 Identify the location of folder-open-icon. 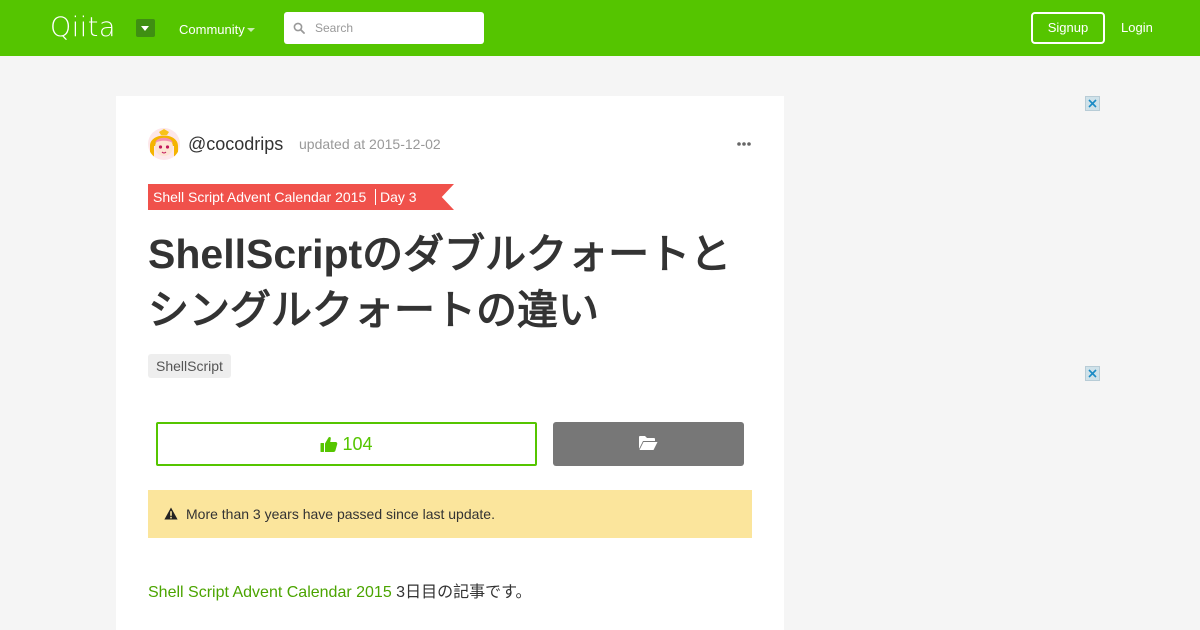
(648, 443).